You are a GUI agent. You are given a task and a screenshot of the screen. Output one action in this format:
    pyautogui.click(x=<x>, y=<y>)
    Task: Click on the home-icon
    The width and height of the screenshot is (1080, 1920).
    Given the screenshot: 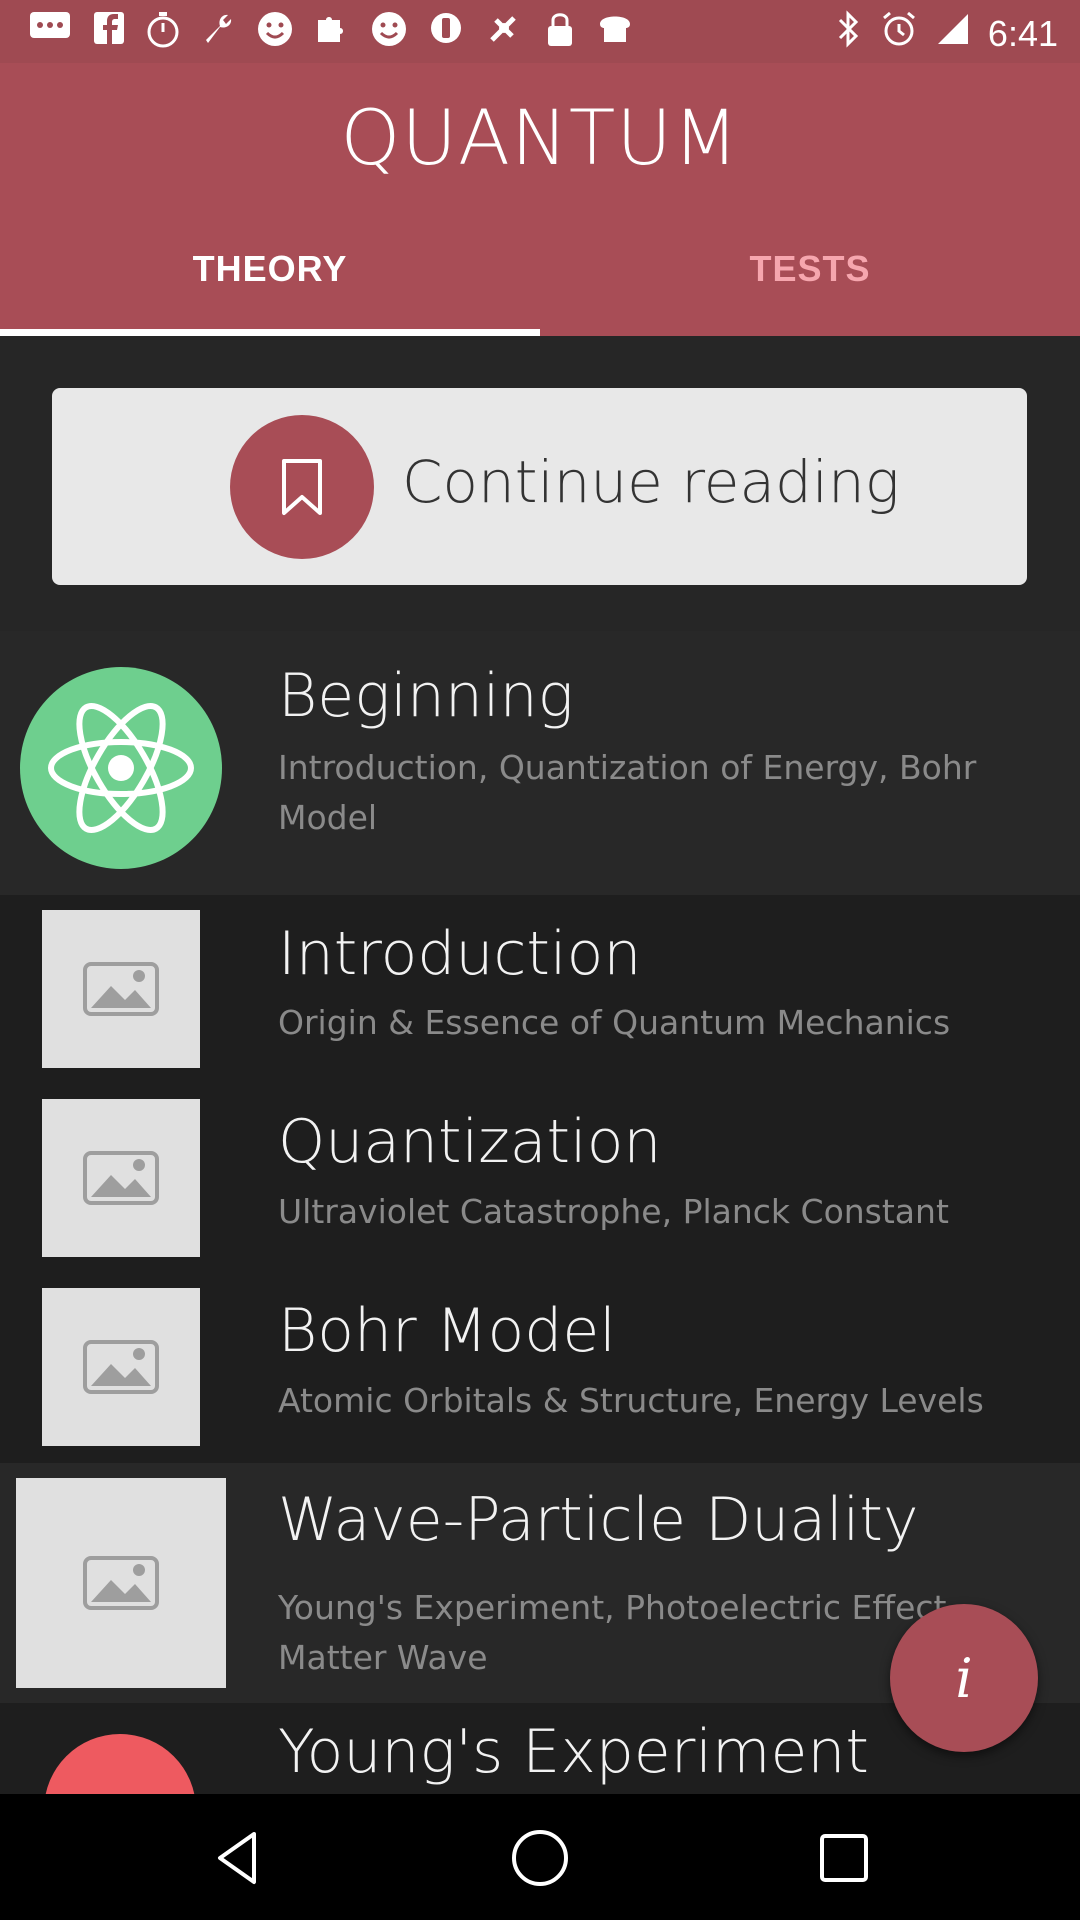 What is the action you would take?
    pyautogui.click(x=540, y=1858)
    